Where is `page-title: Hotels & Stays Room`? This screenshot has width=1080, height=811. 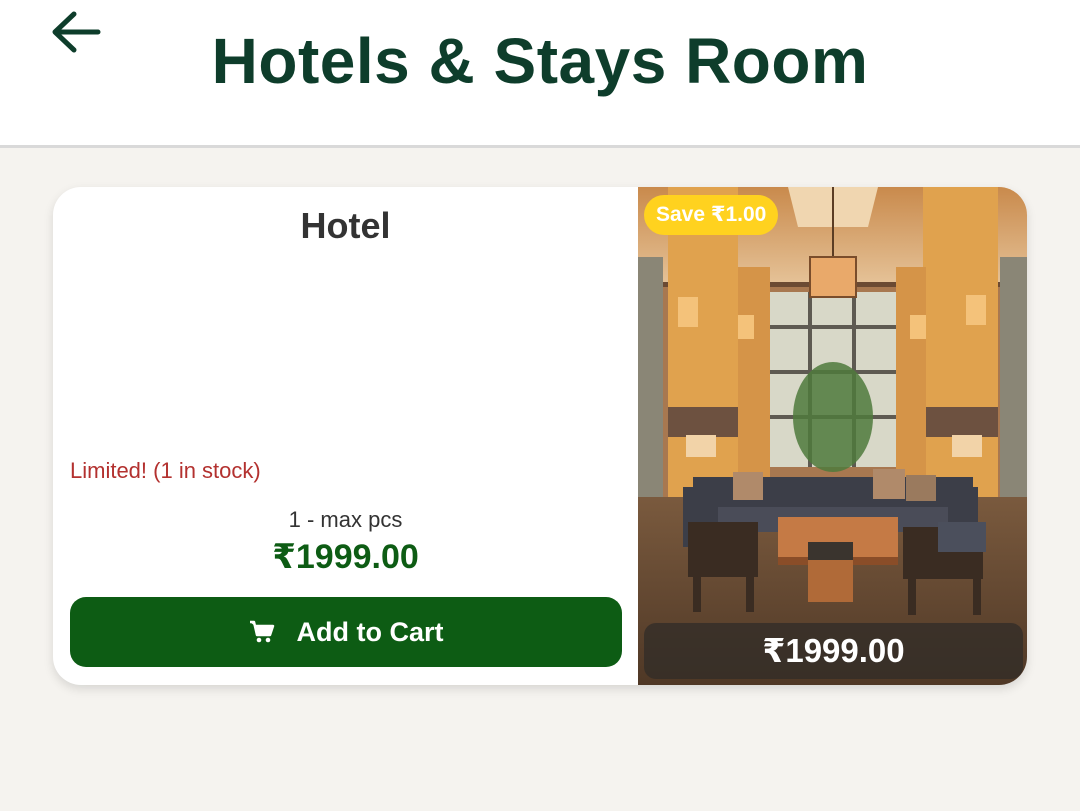 page-title: Hotels & Stays Room is located at coordinates (540, 61).